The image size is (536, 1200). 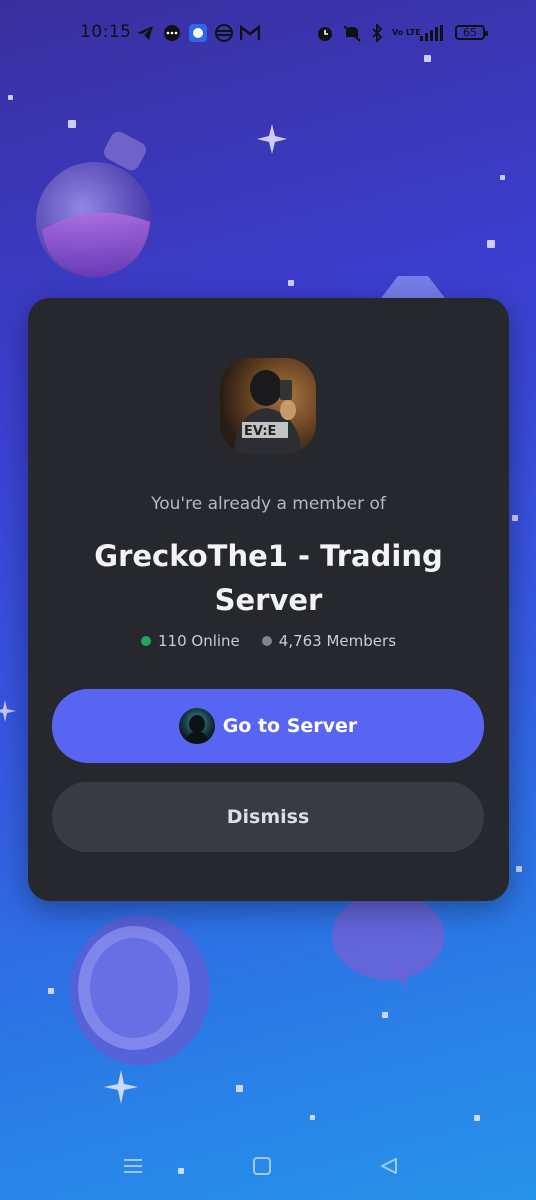 I want to click on server-avatar: EV:E, so click(x=268, y=406).